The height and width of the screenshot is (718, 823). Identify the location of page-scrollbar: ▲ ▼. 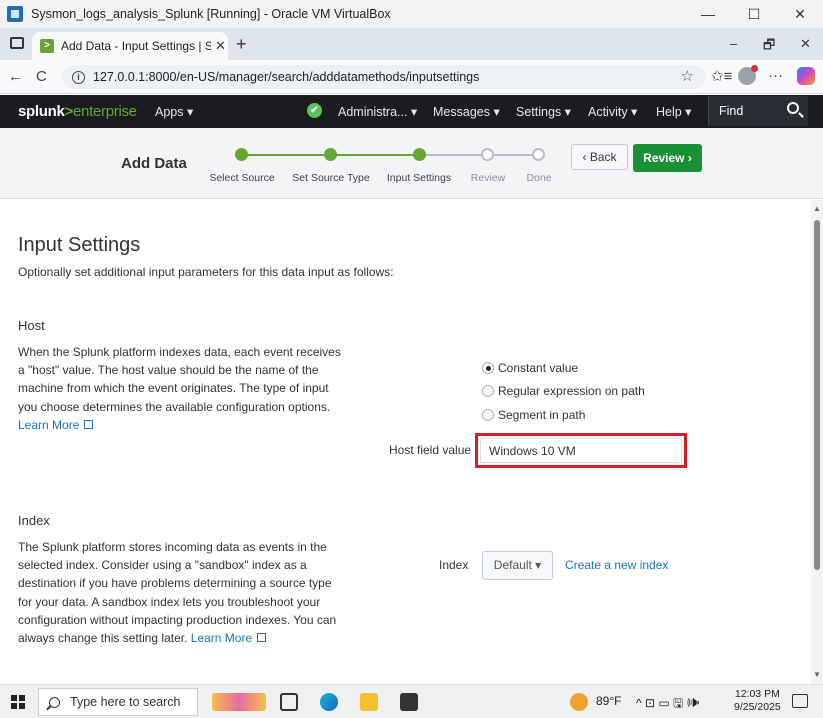
(817, 442).